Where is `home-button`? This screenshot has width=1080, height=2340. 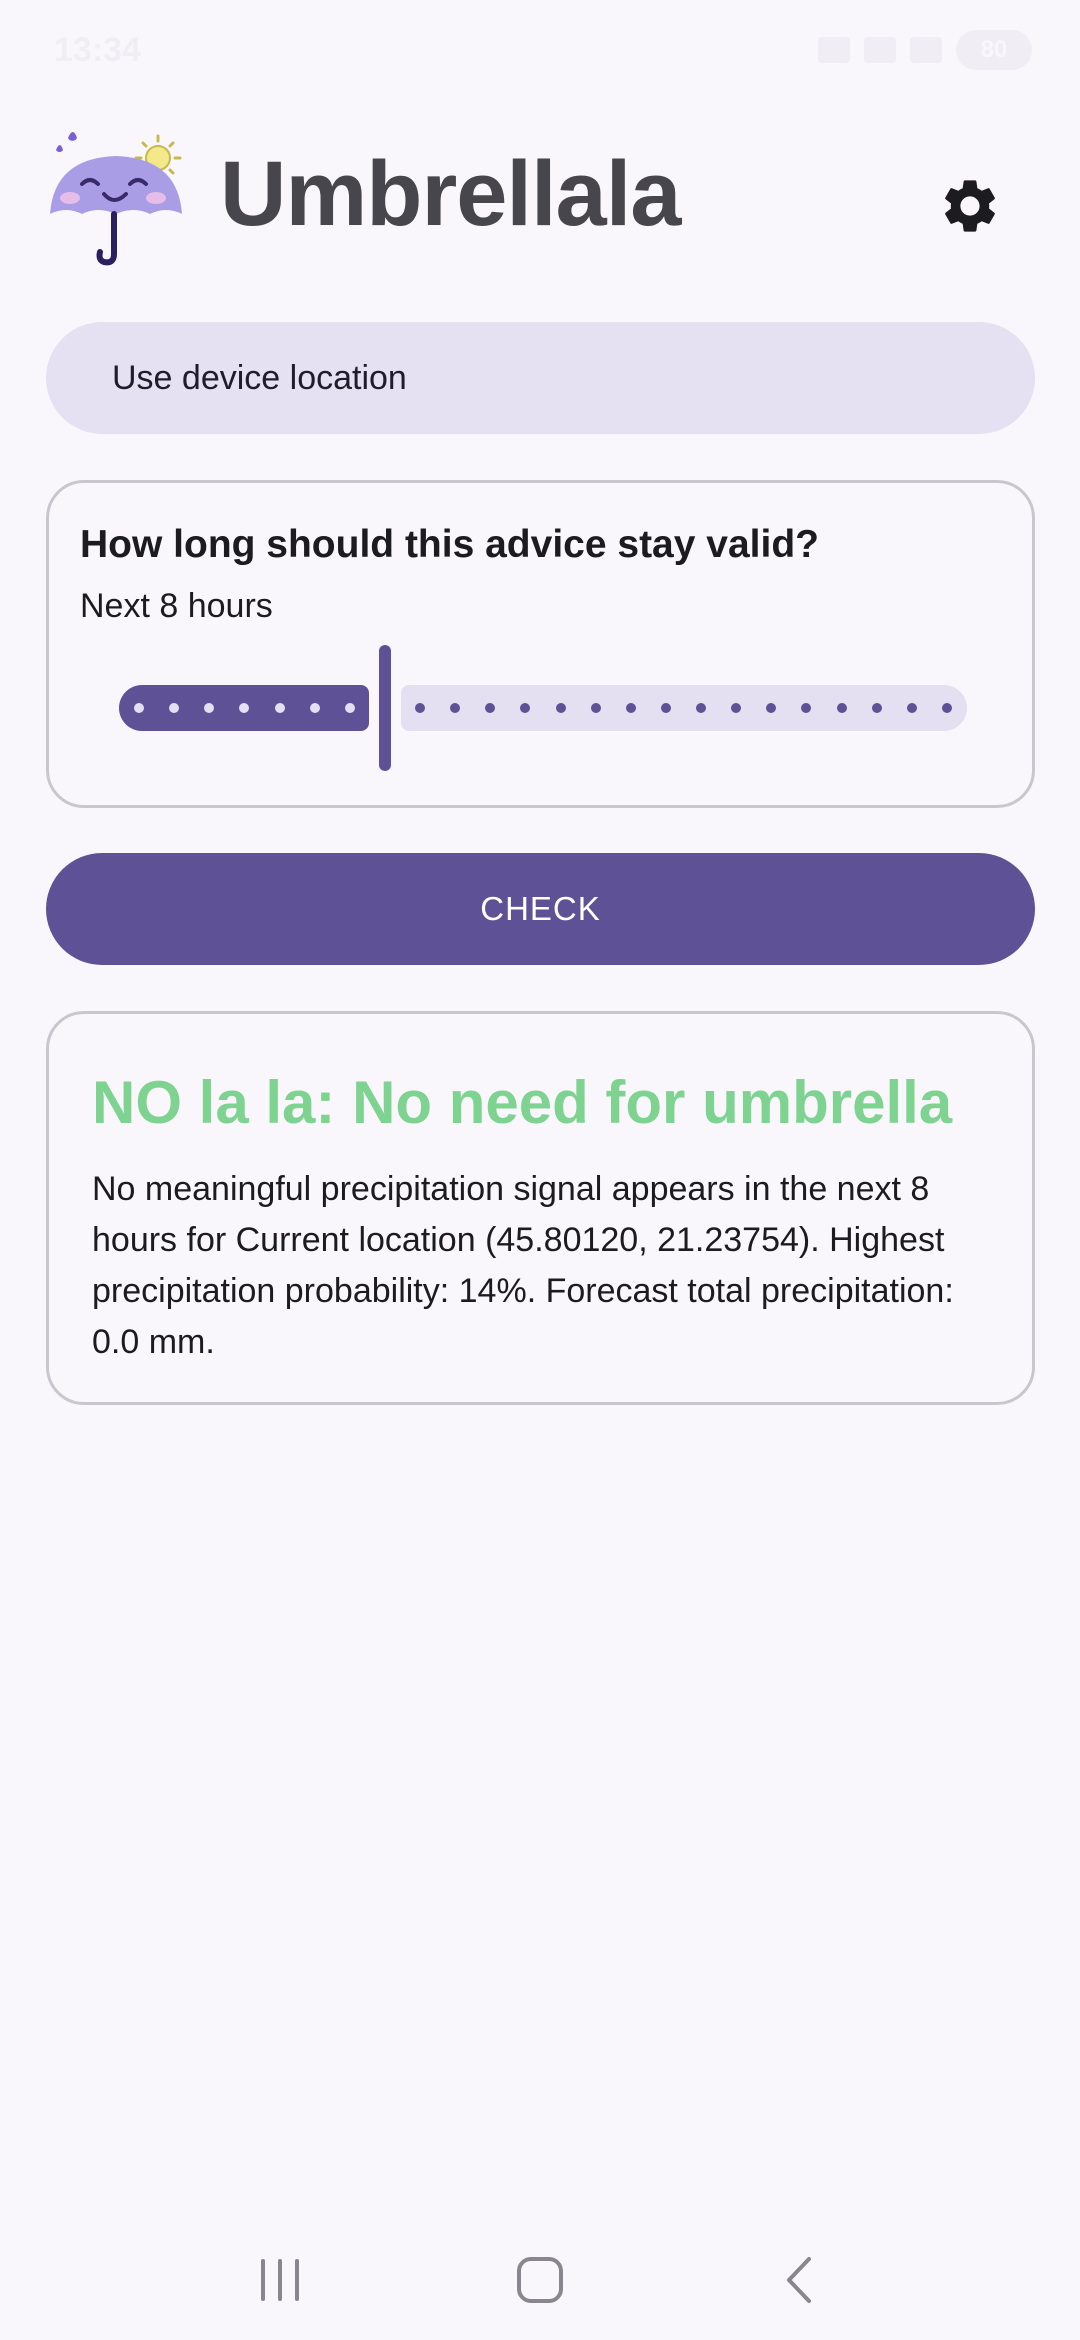 home-button is located at coordinates (540, 2280).